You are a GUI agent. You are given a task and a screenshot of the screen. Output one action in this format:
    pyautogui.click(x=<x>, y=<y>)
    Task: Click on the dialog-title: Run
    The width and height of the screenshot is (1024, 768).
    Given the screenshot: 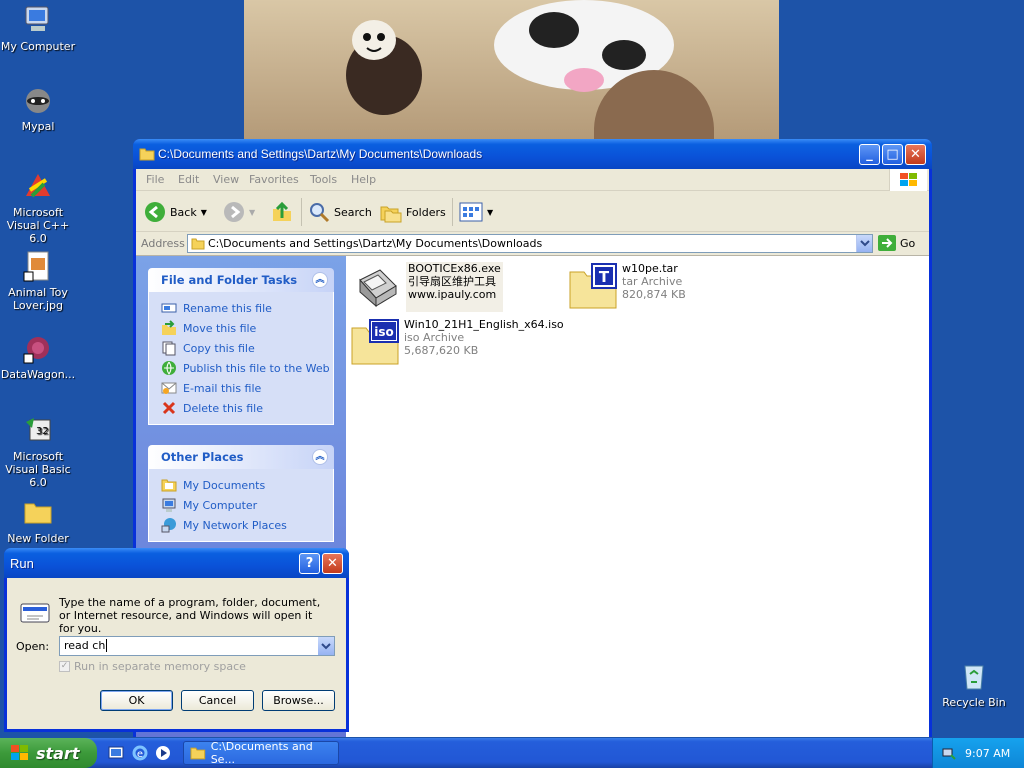 What is the action you would take?
    pyautogui.click(x=22, y=563)
    